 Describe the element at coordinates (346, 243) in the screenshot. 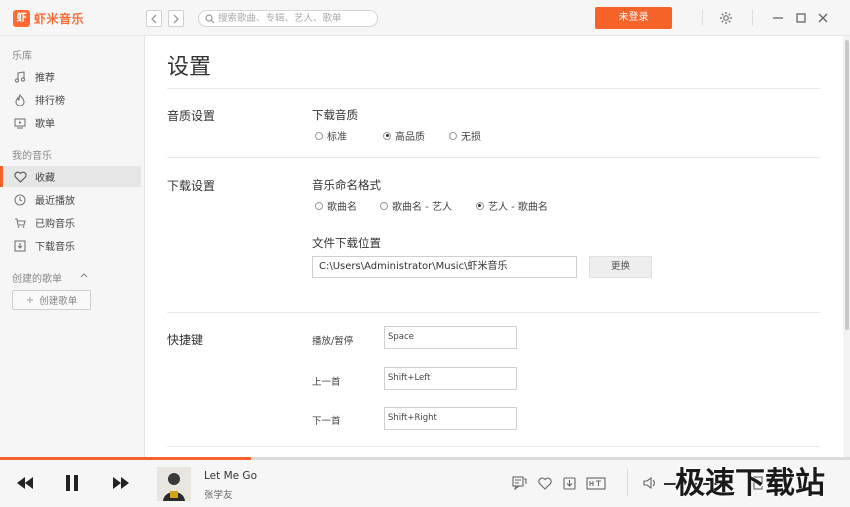

I see `download-location-title: 文件下载位置` at that location.